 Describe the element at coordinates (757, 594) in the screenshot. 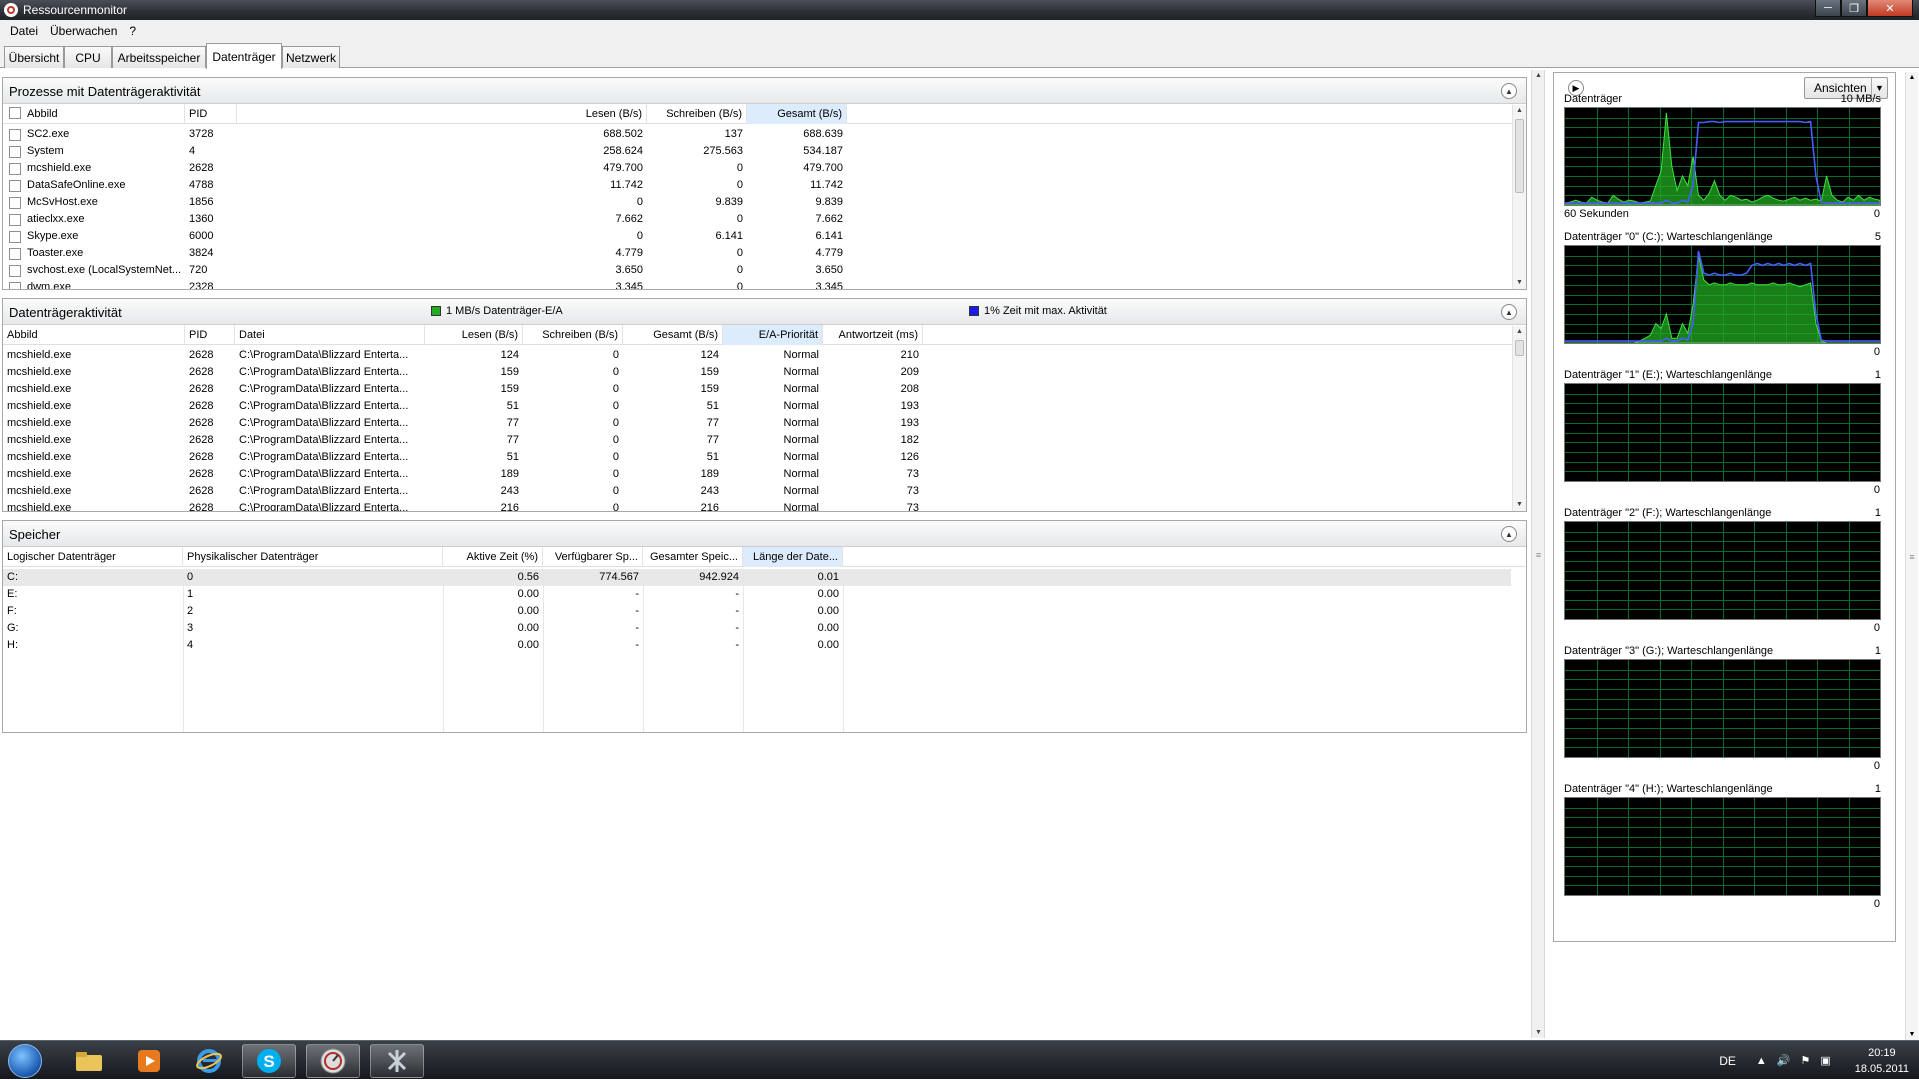

I see `table-row: E: 1 0.00 - - 0.00` at that location.